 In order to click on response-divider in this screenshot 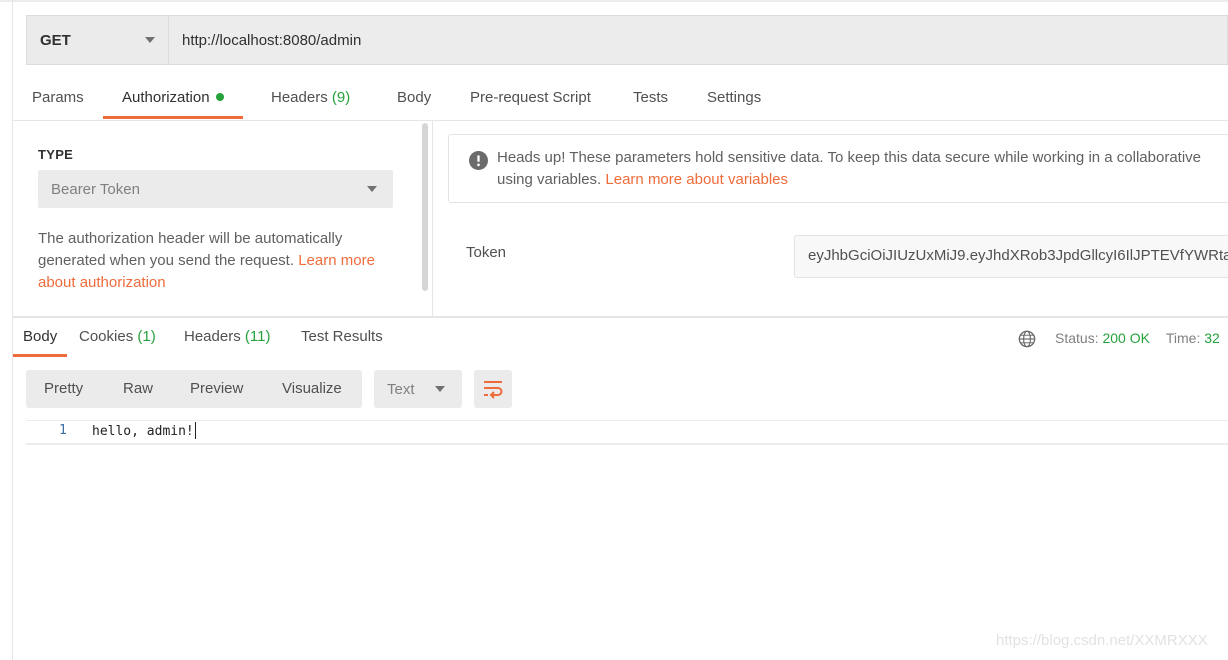, I will do `click(620, 317)`.